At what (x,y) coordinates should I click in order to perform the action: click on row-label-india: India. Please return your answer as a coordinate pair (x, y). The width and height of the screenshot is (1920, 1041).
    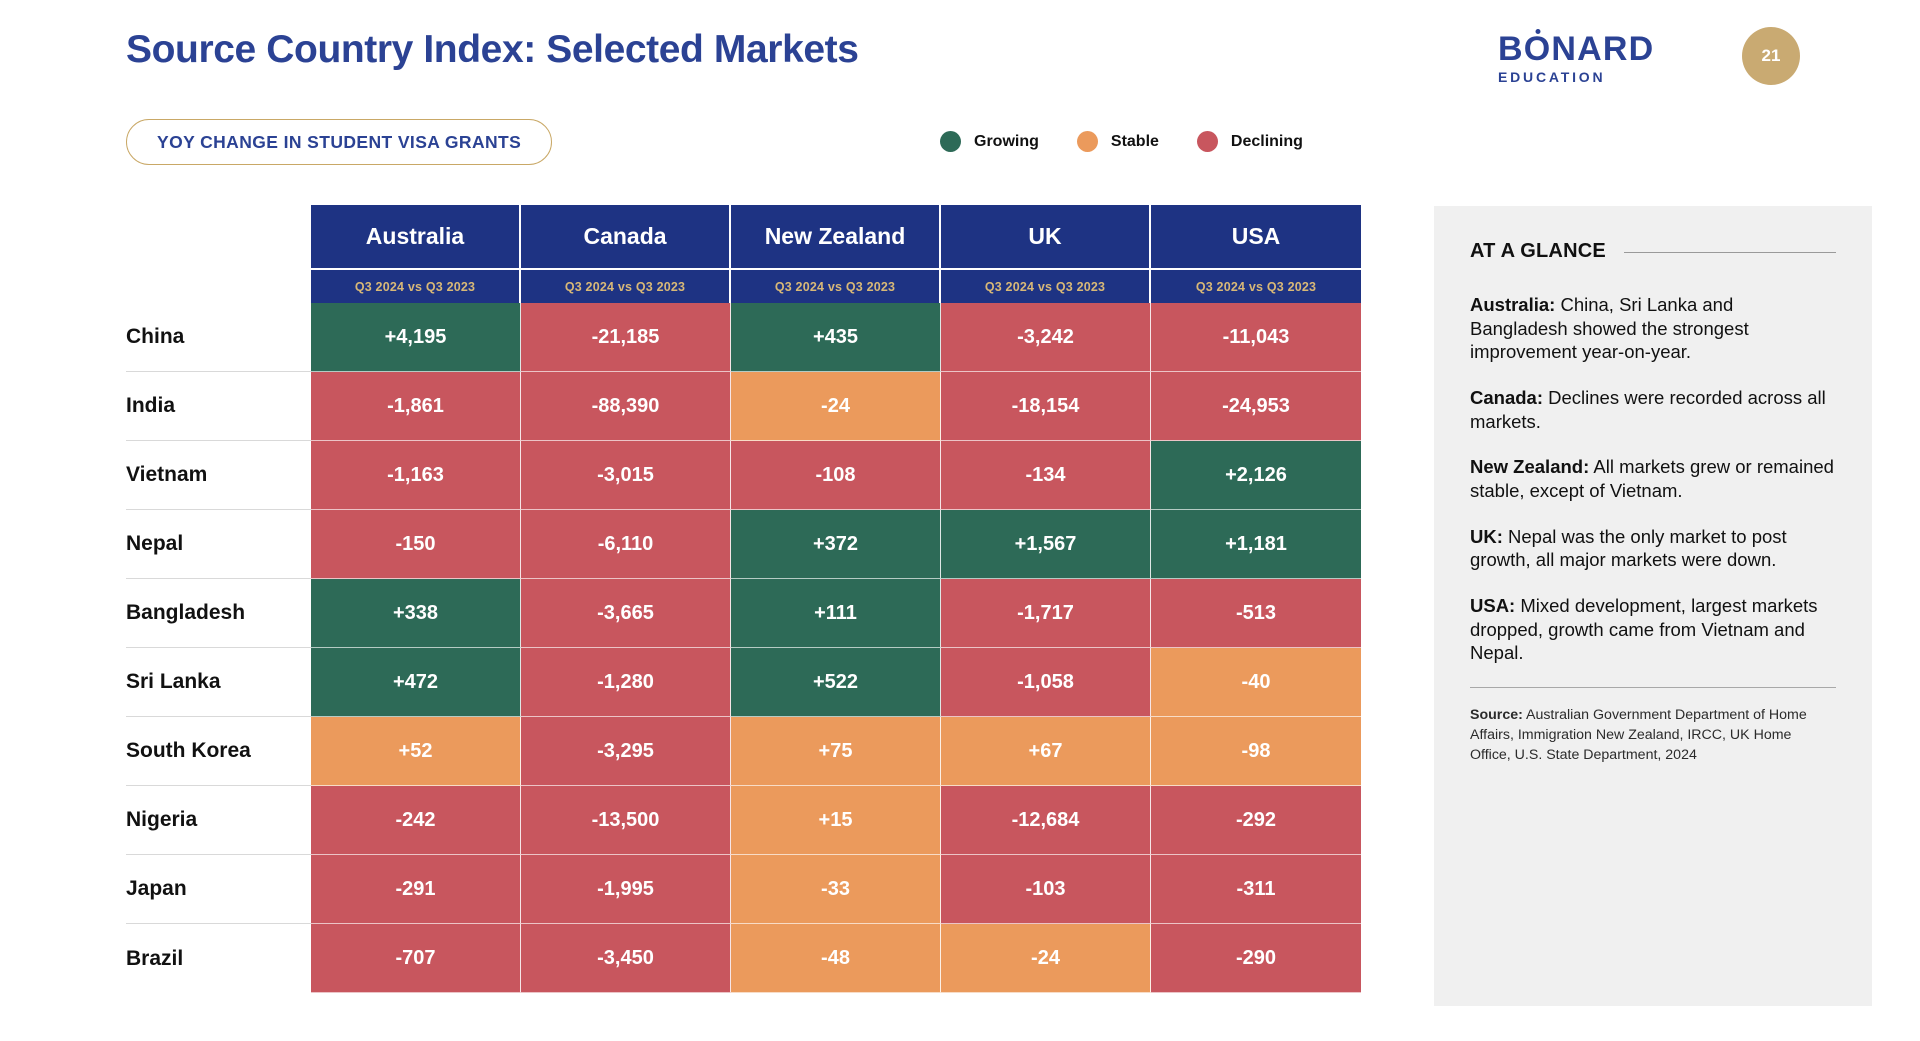
    Looking at the image, I should click on (218, 406).